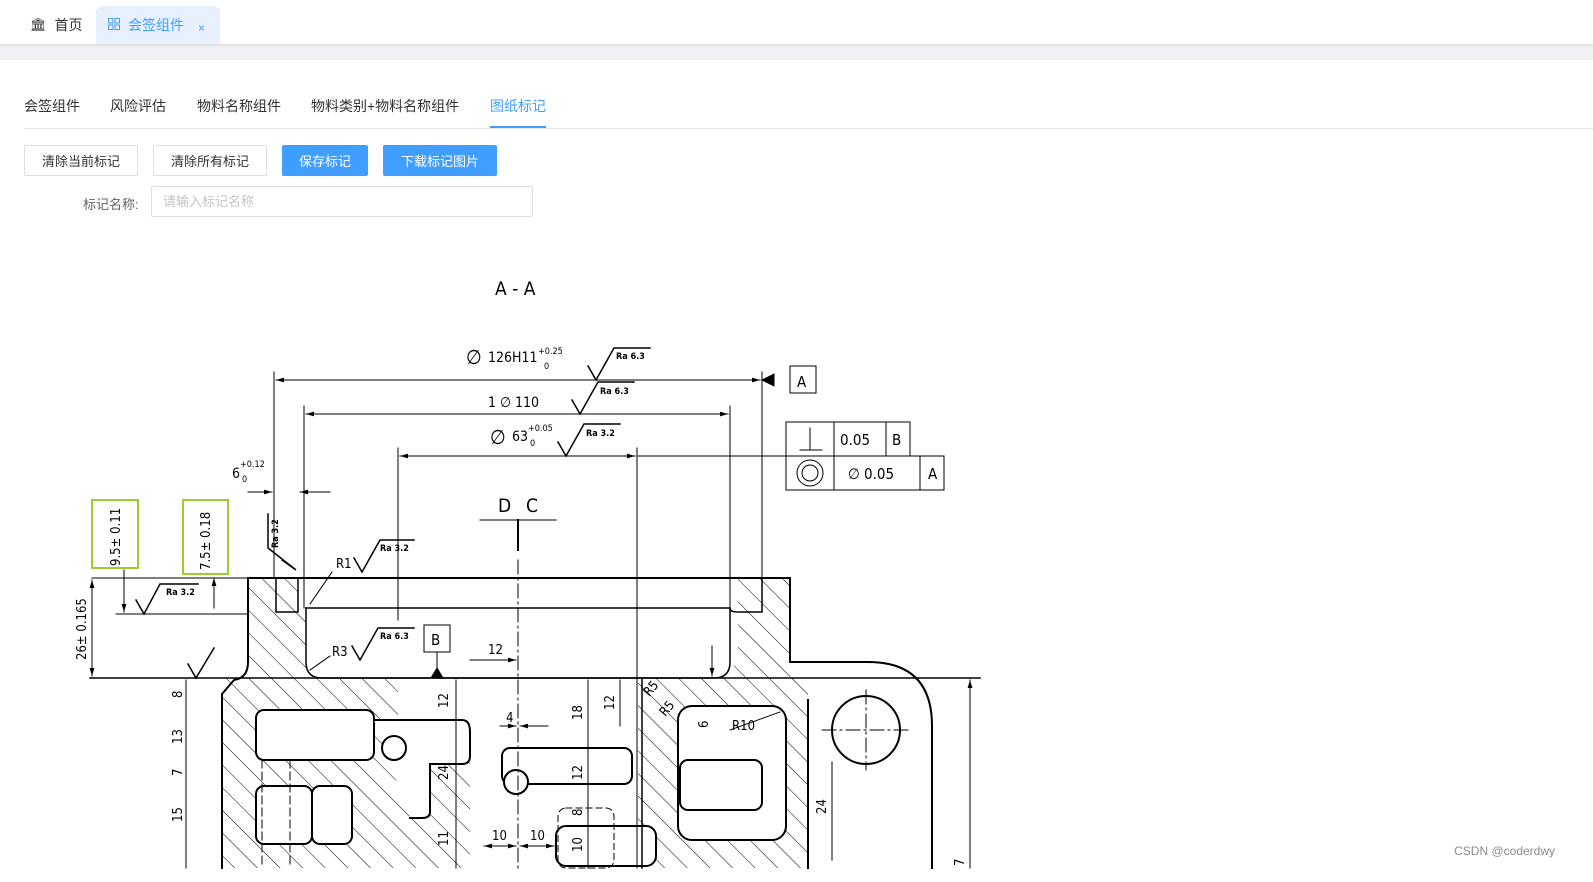  I want to click on dim-6-tol-lower: 0, so click(244, 480).